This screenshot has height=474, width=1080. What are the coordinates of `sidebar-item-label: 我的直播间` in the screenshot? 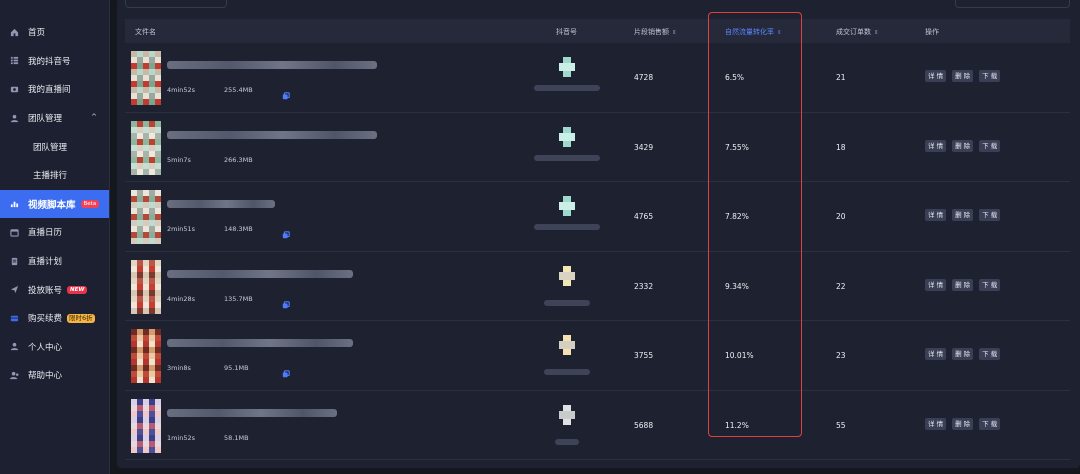 It's located at (49, 90).